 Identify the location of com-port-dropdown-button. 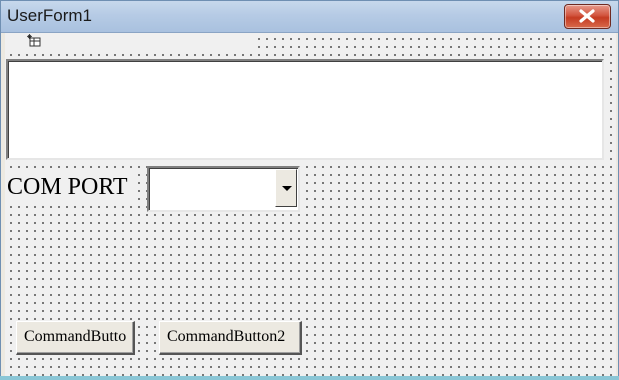
(286, 188).